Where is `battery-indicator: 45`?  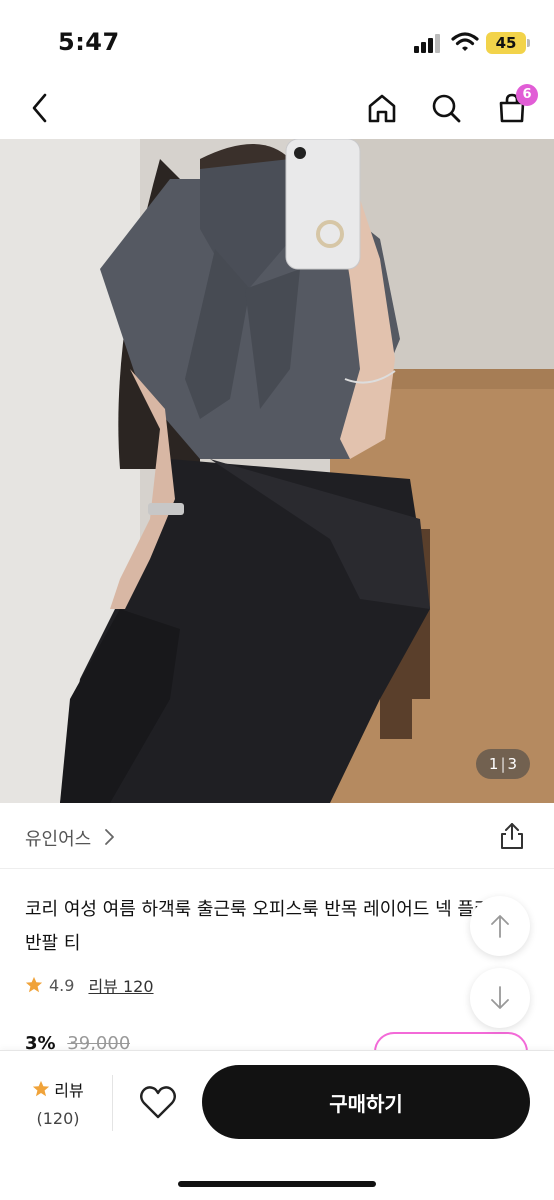 battery-indicator: 45 is located at coordinates (508, 43).